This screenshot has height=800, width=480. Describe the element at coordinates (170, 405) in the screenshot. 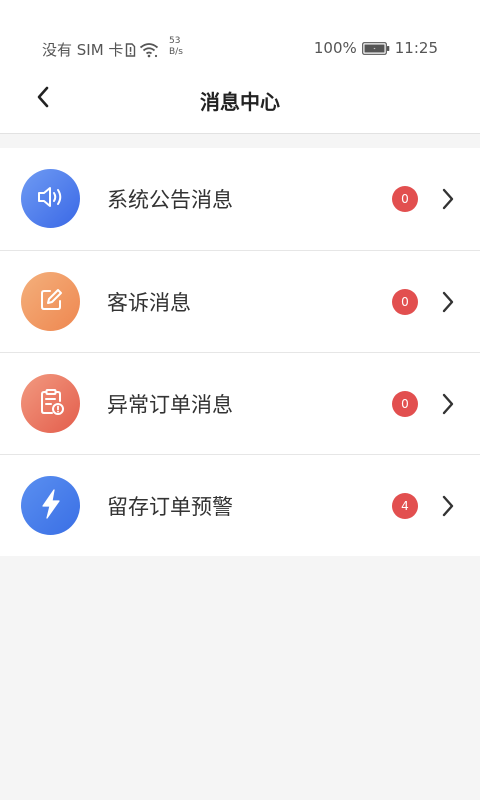

I see `list-item-label: 异常订单消息` at that location.